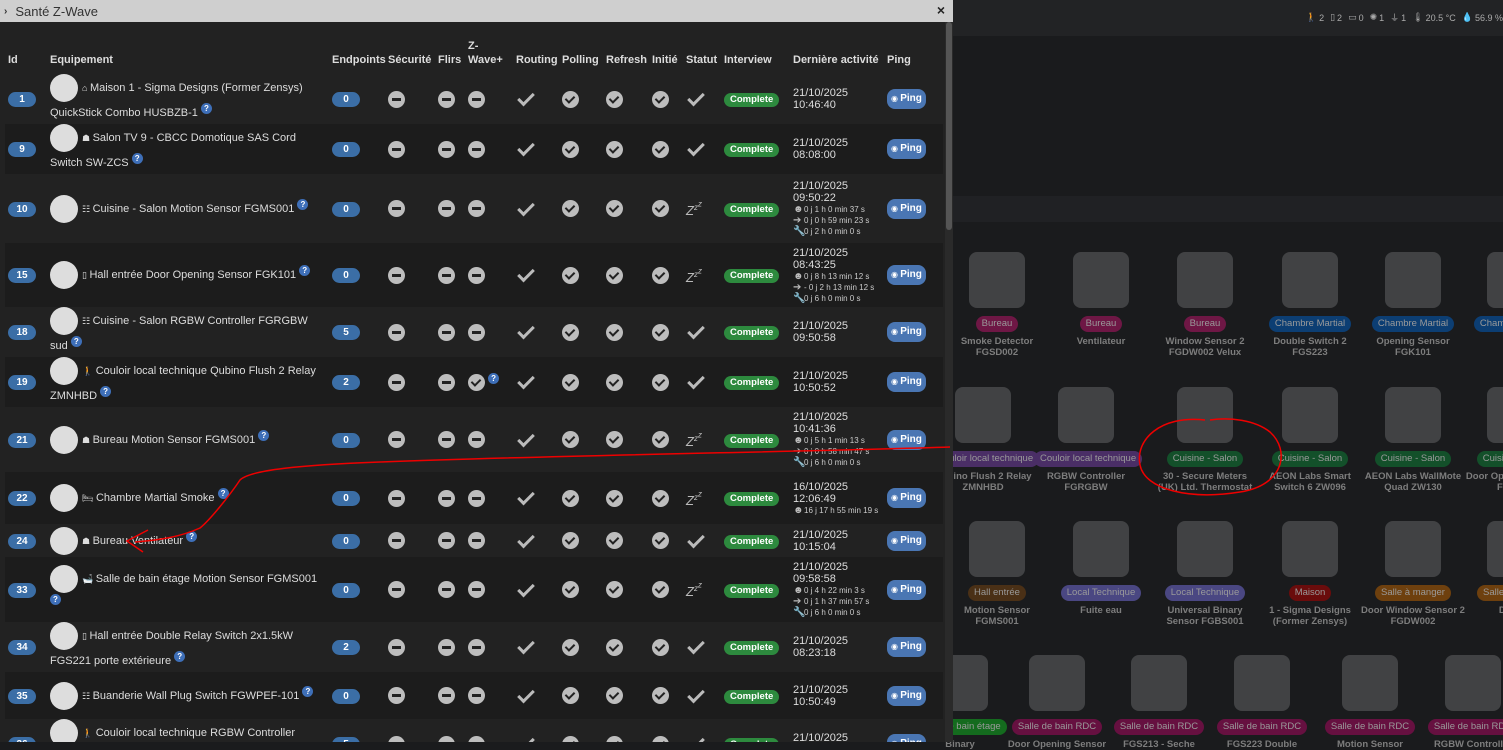 The image size is (1503, 750). I want to click on polling-check-icon, so click(570, 209).